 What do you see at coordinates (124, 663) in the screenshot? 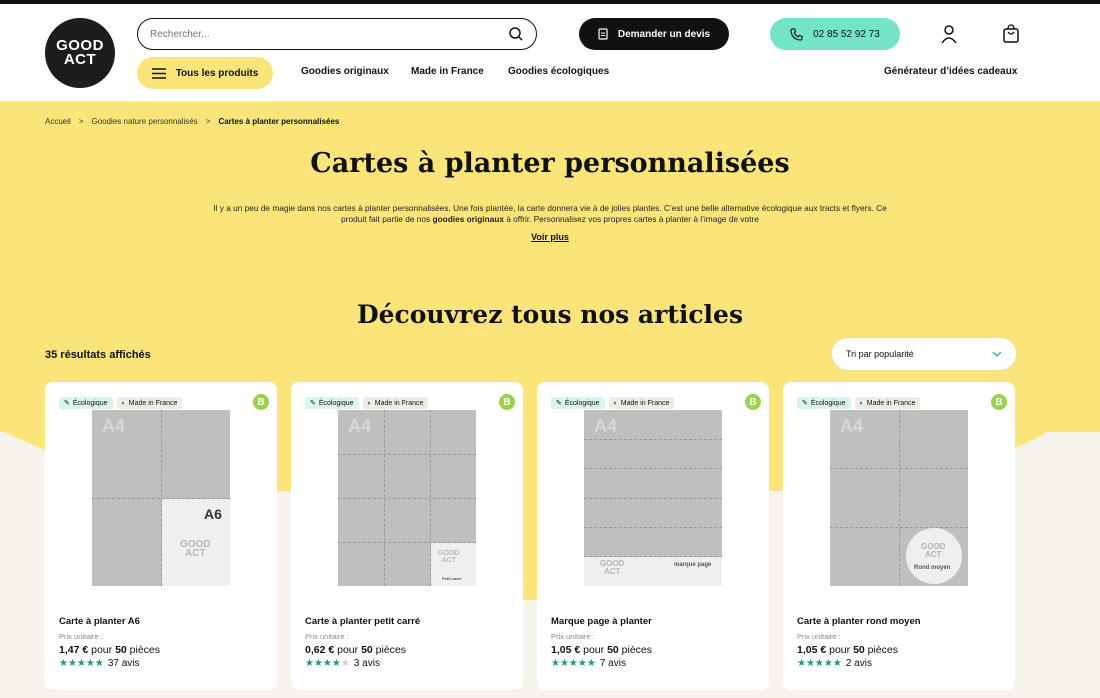
I see `review-count: 37 avis` at bounding box center [124, 663].